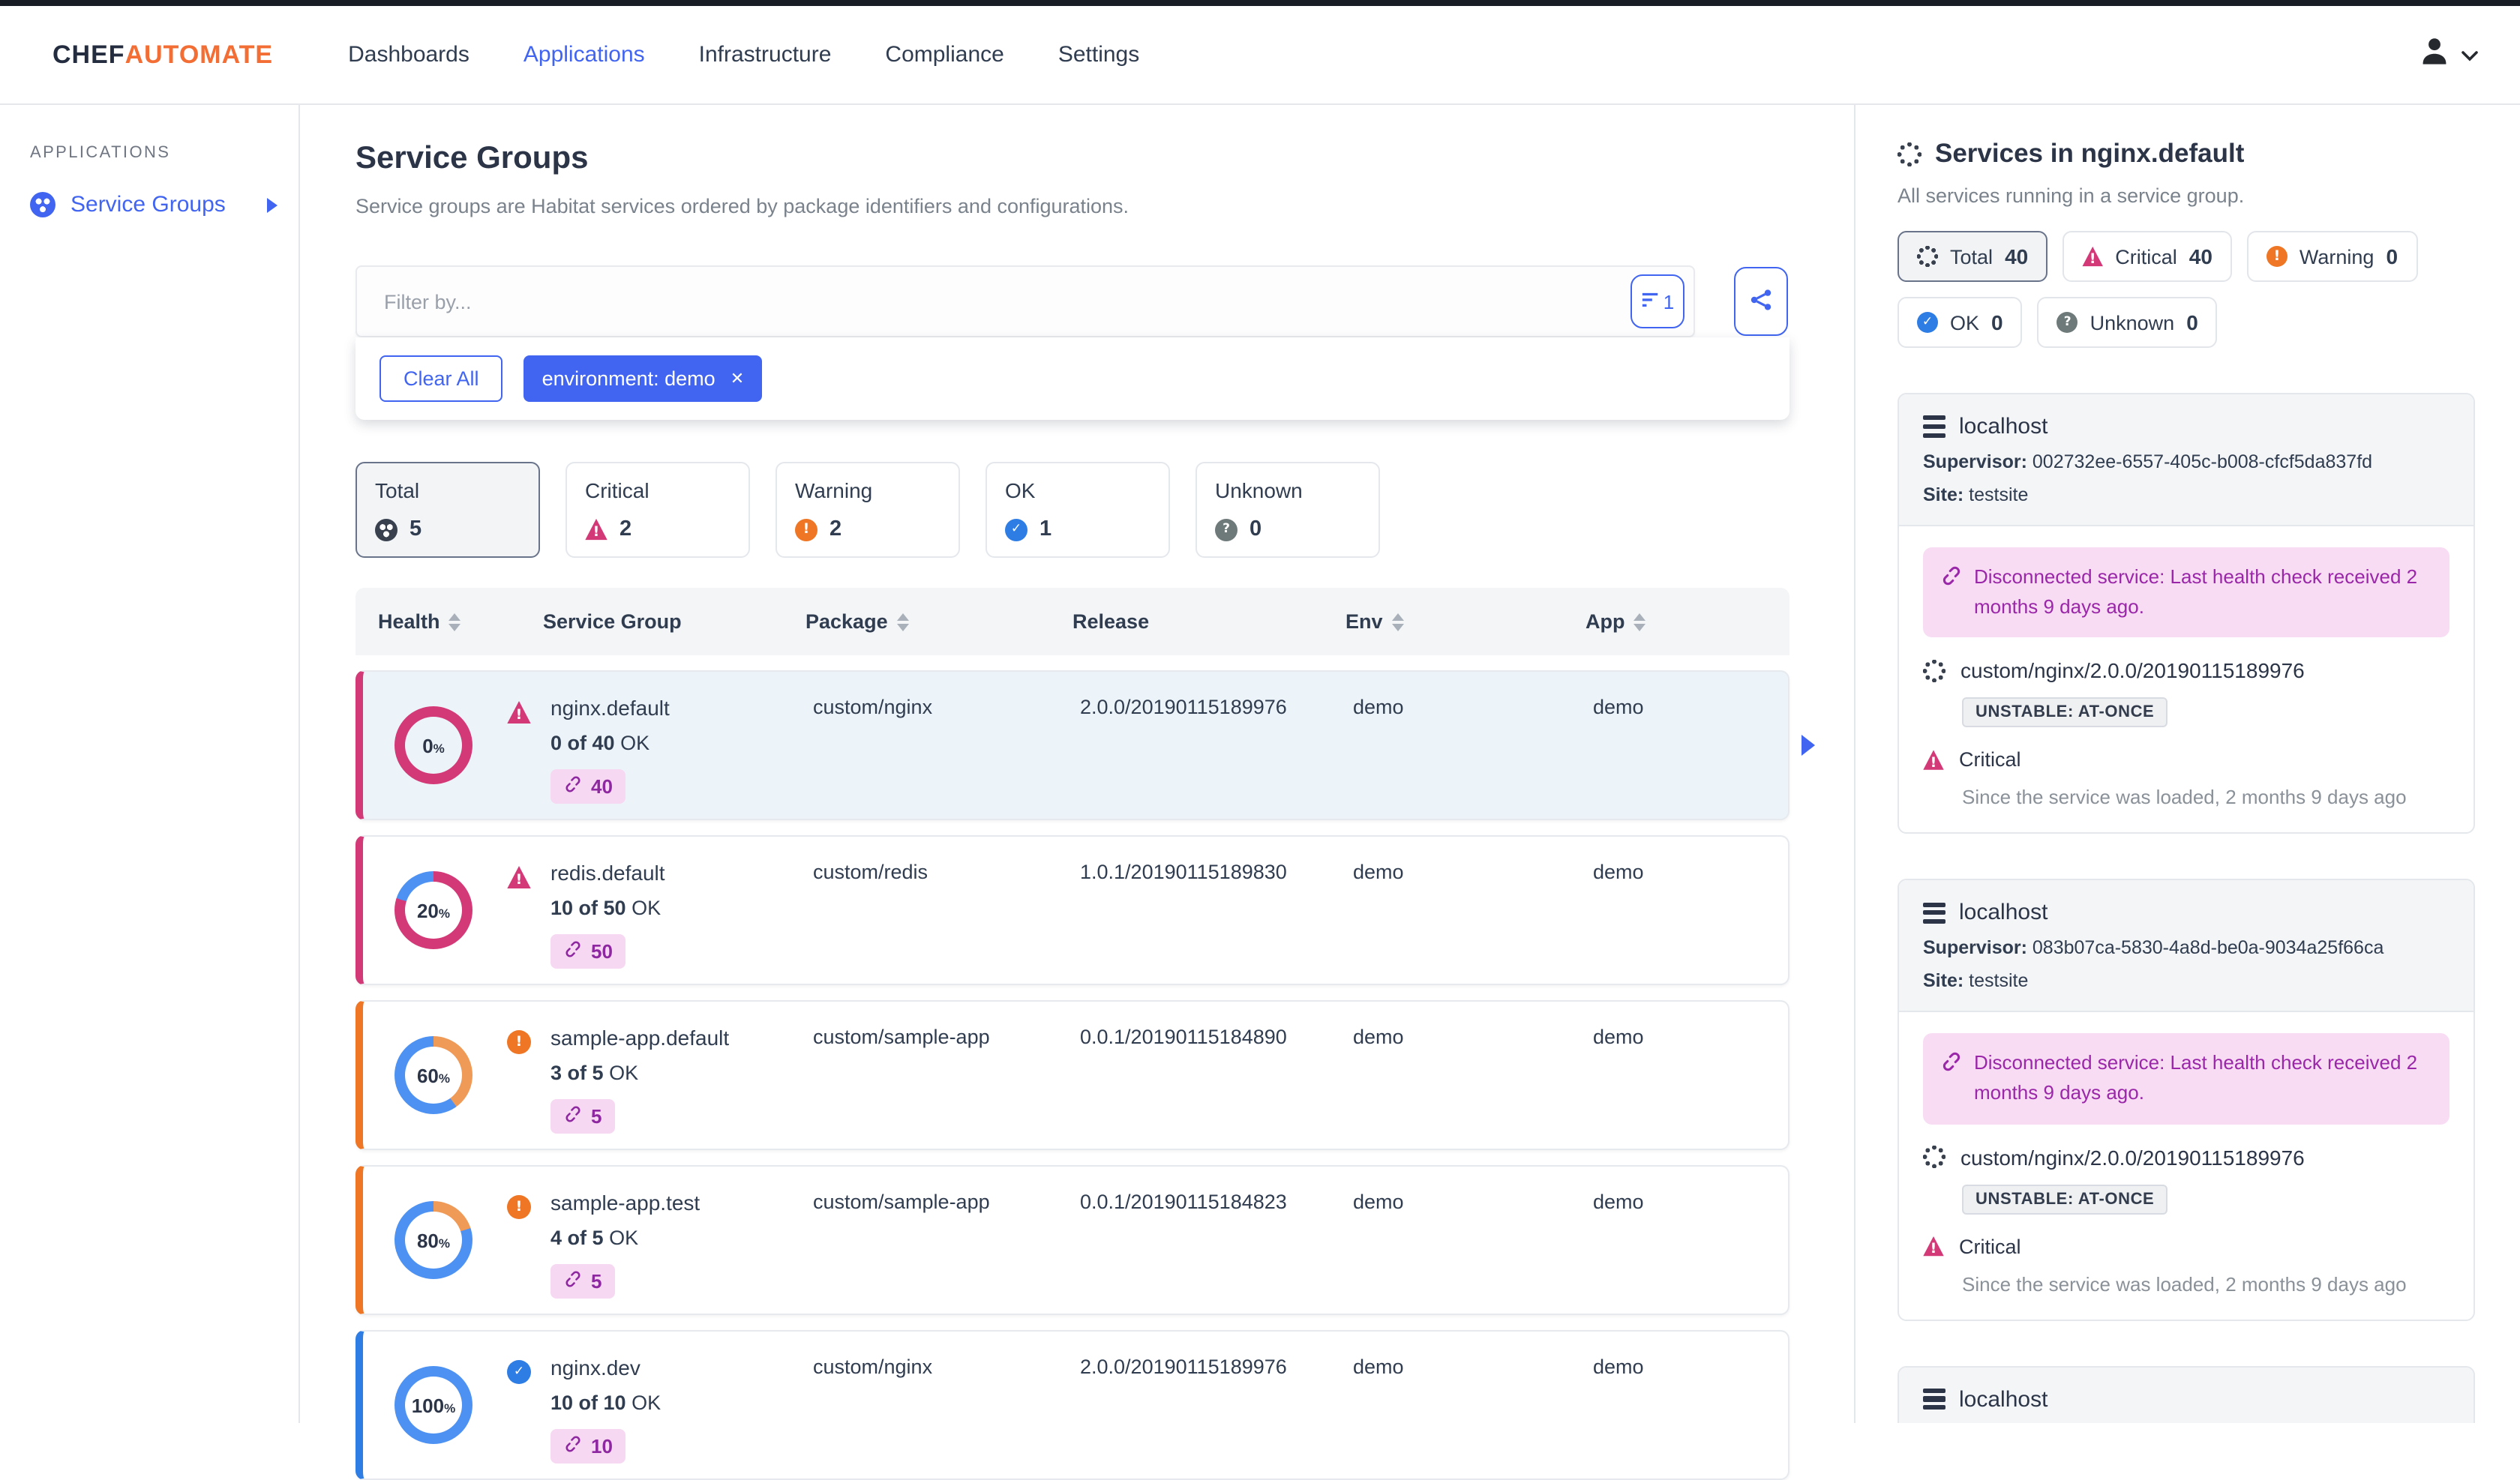 The width and height of the screenshot is (2520, 1480). I want to click on filter-chip-environment-demo: environment: demo, so click(643, 378).